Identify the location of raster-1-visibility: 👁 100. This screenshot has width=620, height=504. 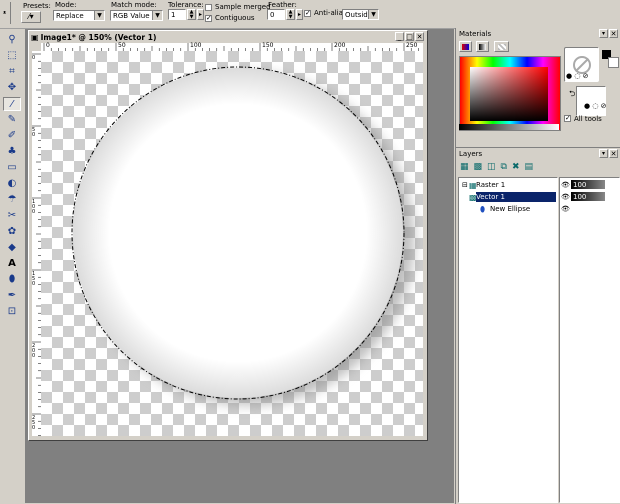
(590, 185).